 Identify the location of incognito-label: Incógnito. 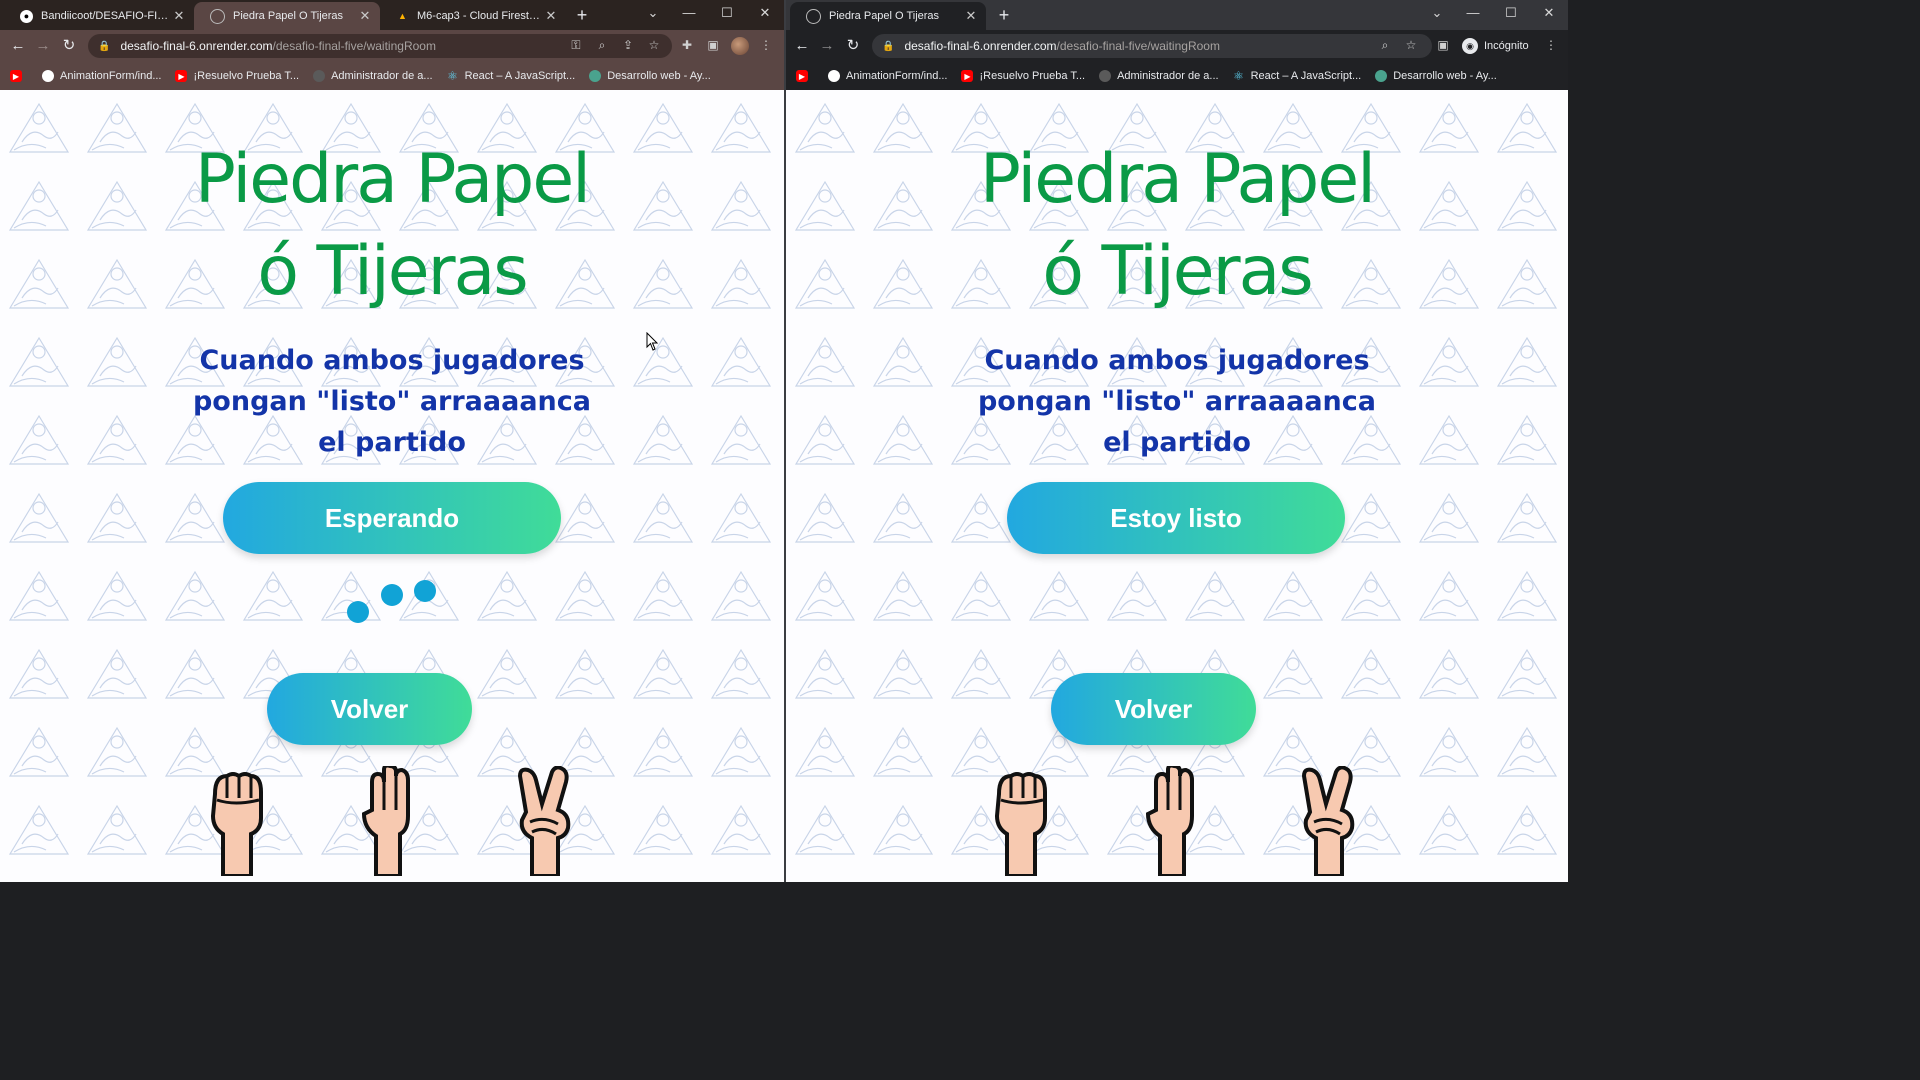
(1506, 46).